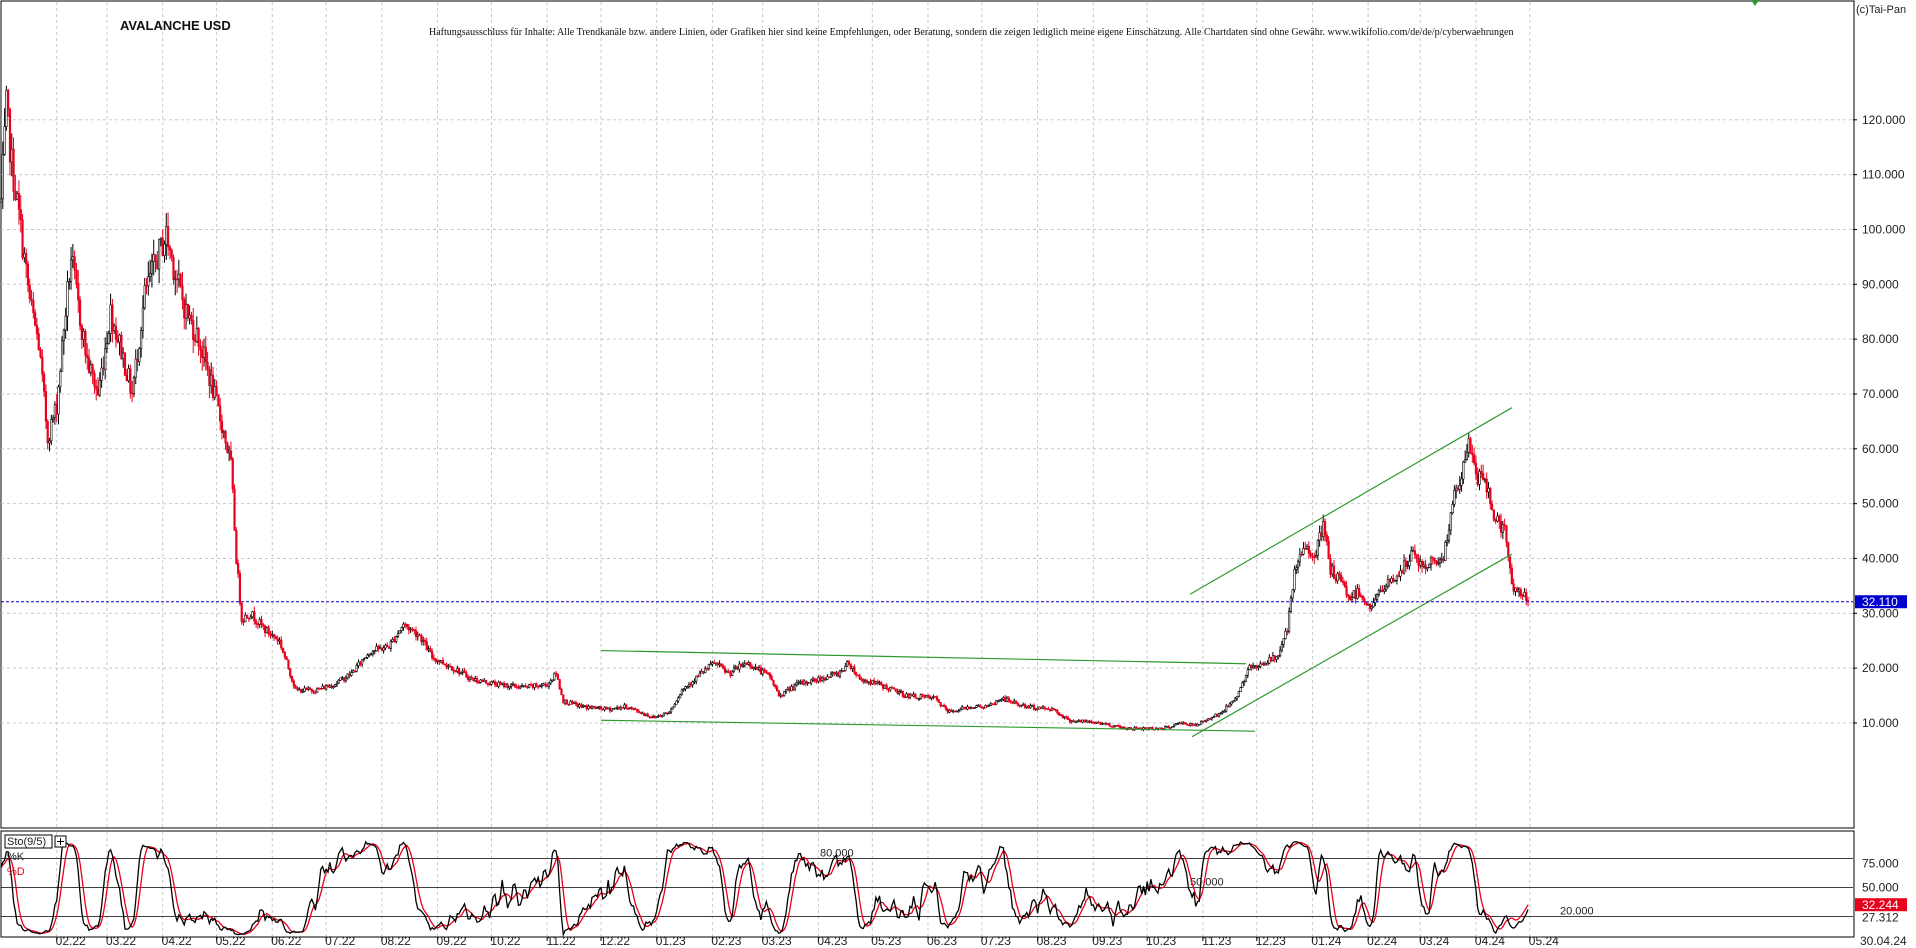  I want to click on price-tick-label: 90.000, so click(1880, 284).